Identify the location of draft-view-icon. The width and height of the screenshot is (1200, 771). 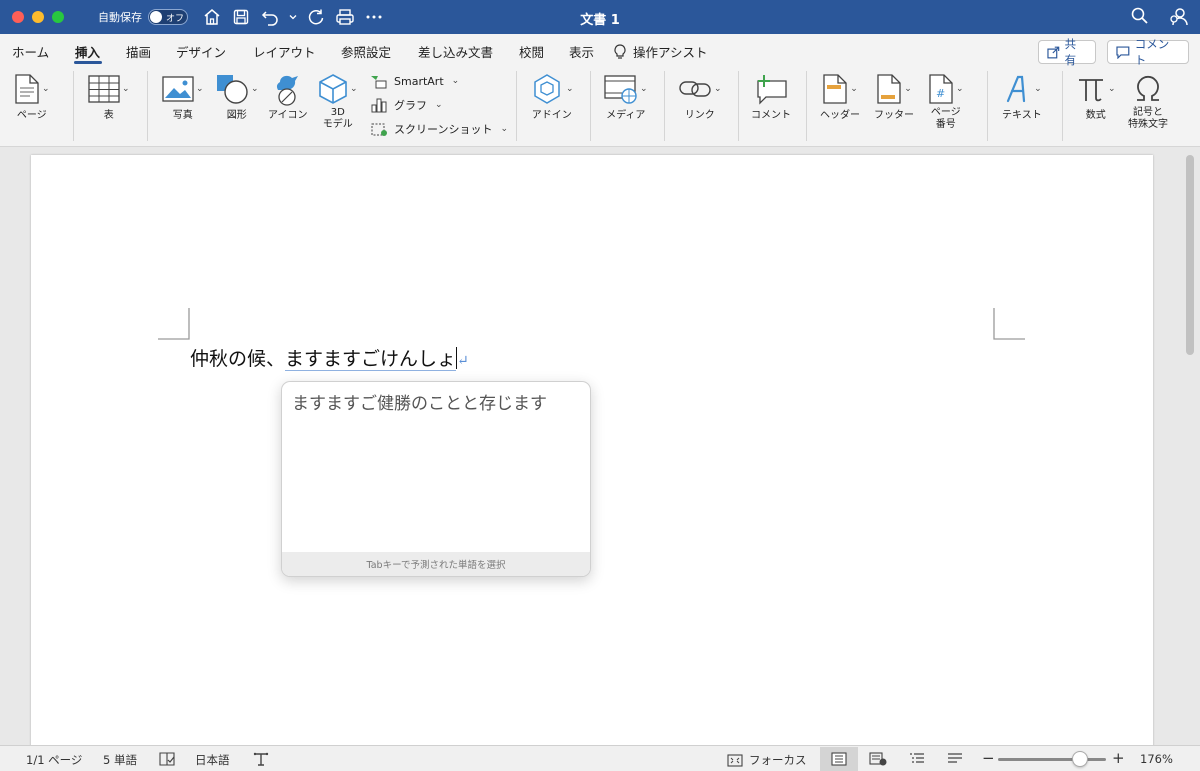
(955, 760).